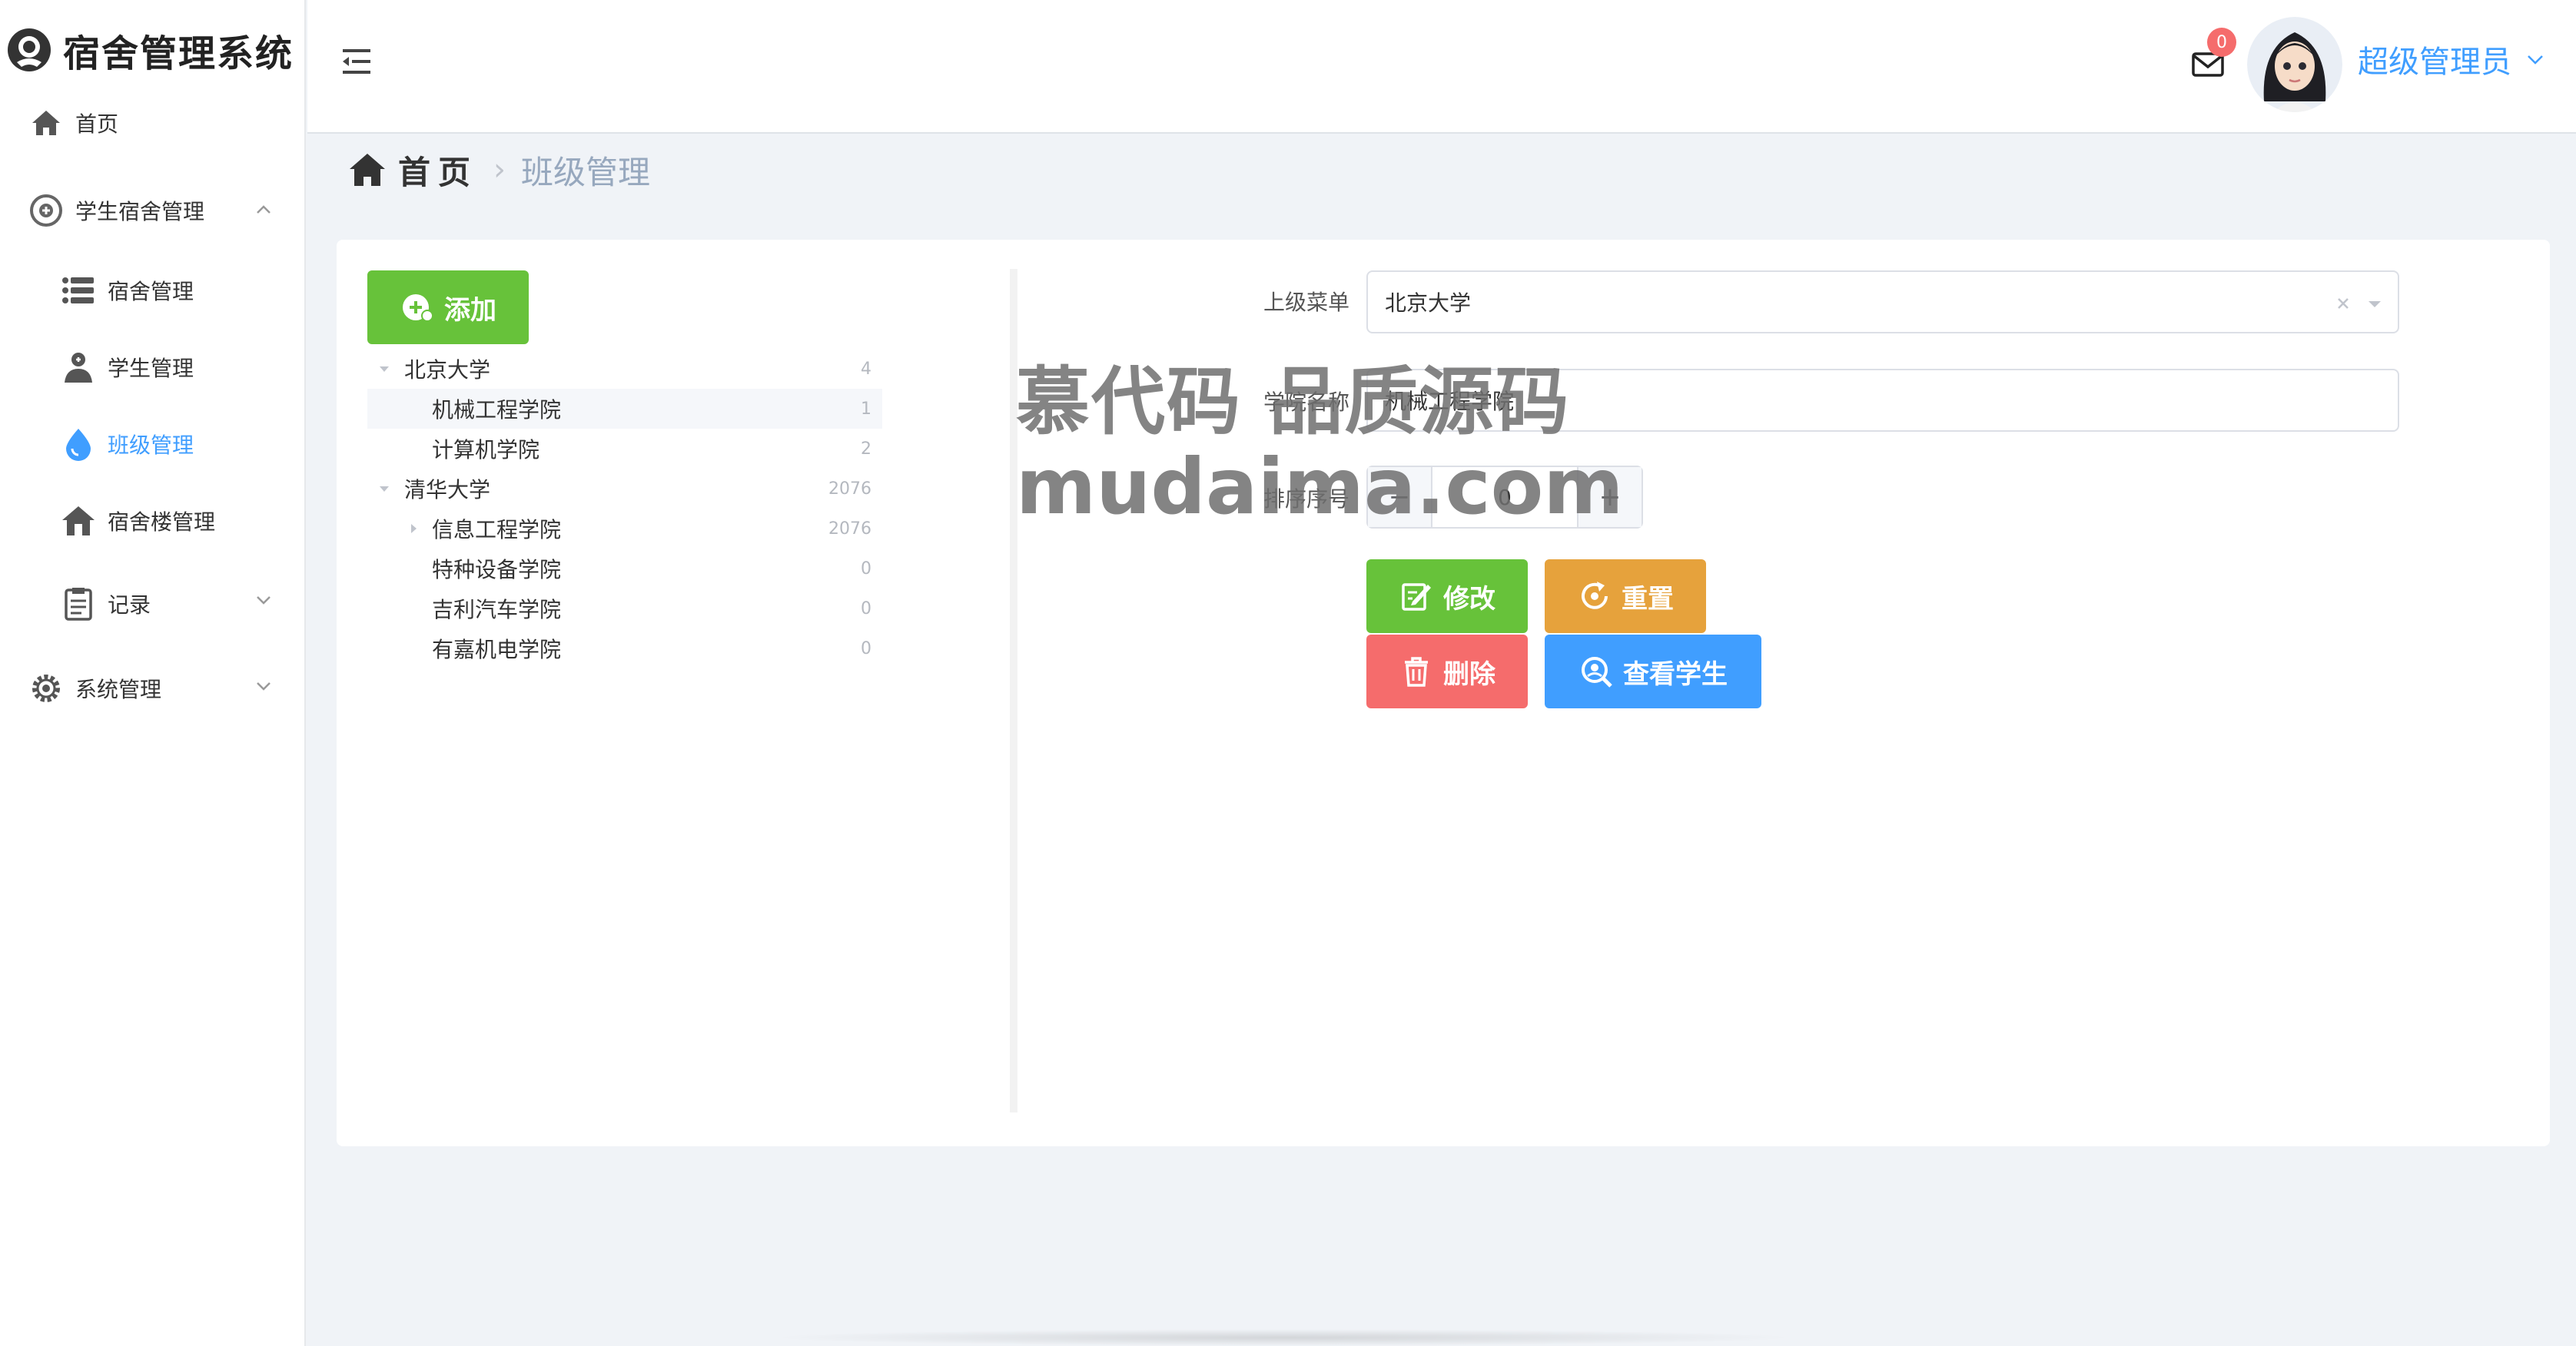  What do you see at coordinates (470, 310) in the screenshot?
I see `add-button-label: 添加` at bounding box center [470, 310].